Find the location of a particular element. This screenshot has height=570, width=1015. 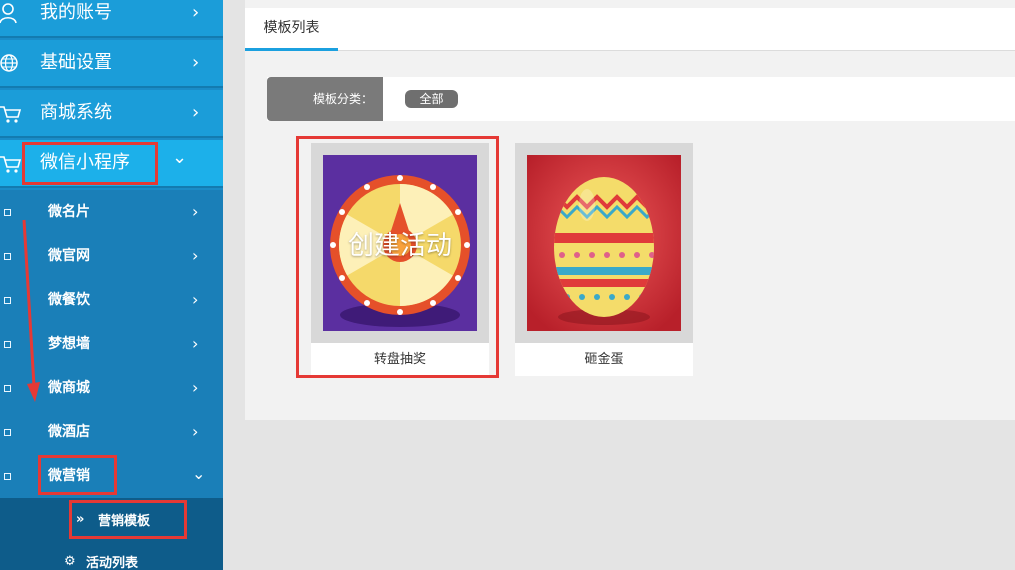

sidebar-subitem-label: 微官网 is located at coordinates (69, 256).